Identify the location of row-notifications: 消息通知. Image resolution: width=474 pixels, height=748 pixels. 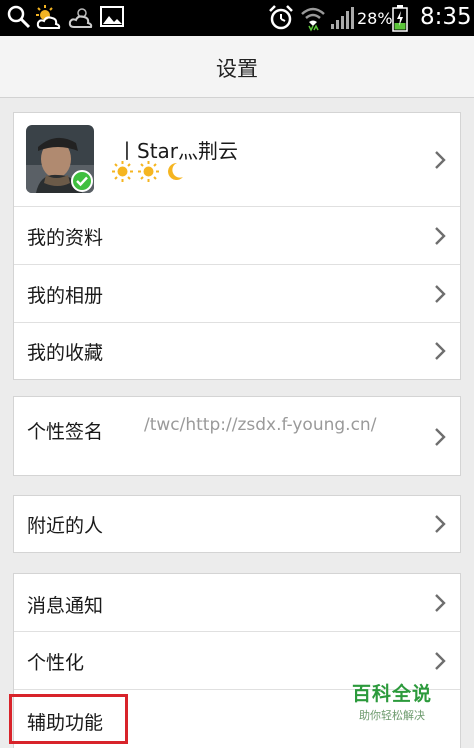
(237, 603).